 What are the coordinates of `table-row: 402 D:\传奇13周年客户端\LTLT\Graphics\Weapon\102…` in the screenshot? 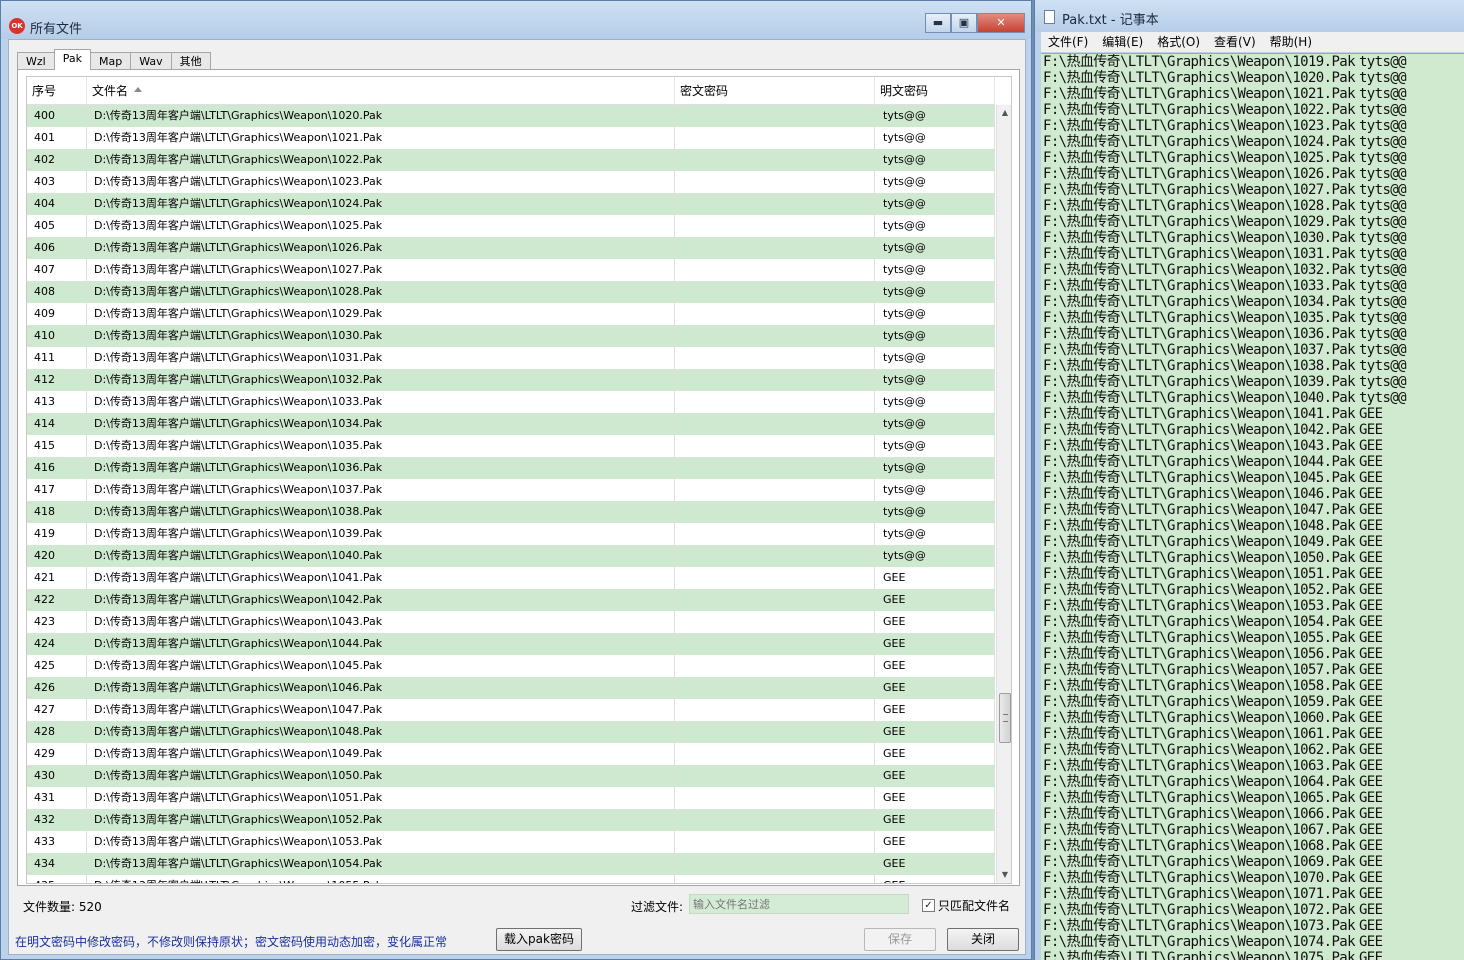 It's located at (511, 160).